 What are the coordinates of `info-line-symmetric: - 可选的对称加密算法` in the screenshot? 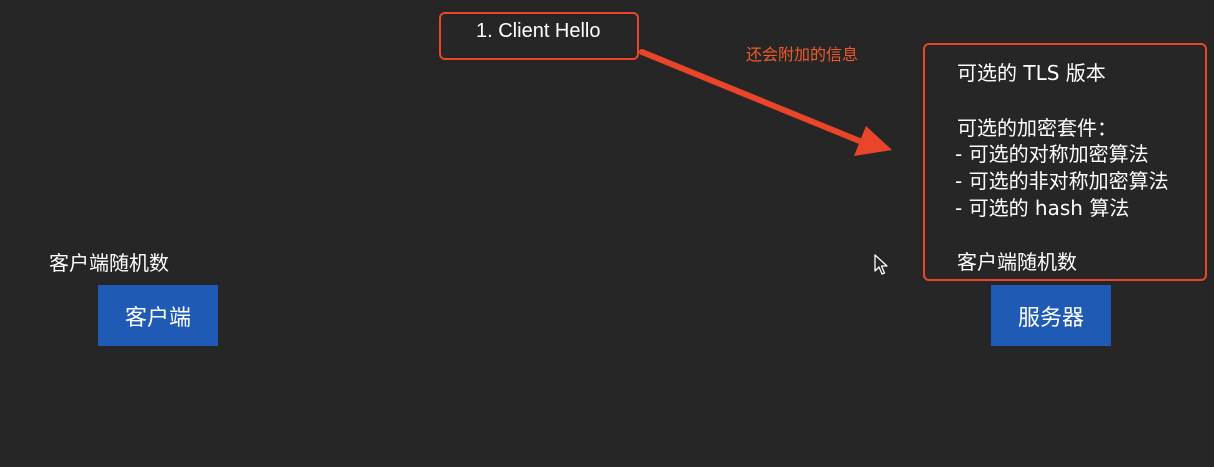 It's located at (1052, 154).